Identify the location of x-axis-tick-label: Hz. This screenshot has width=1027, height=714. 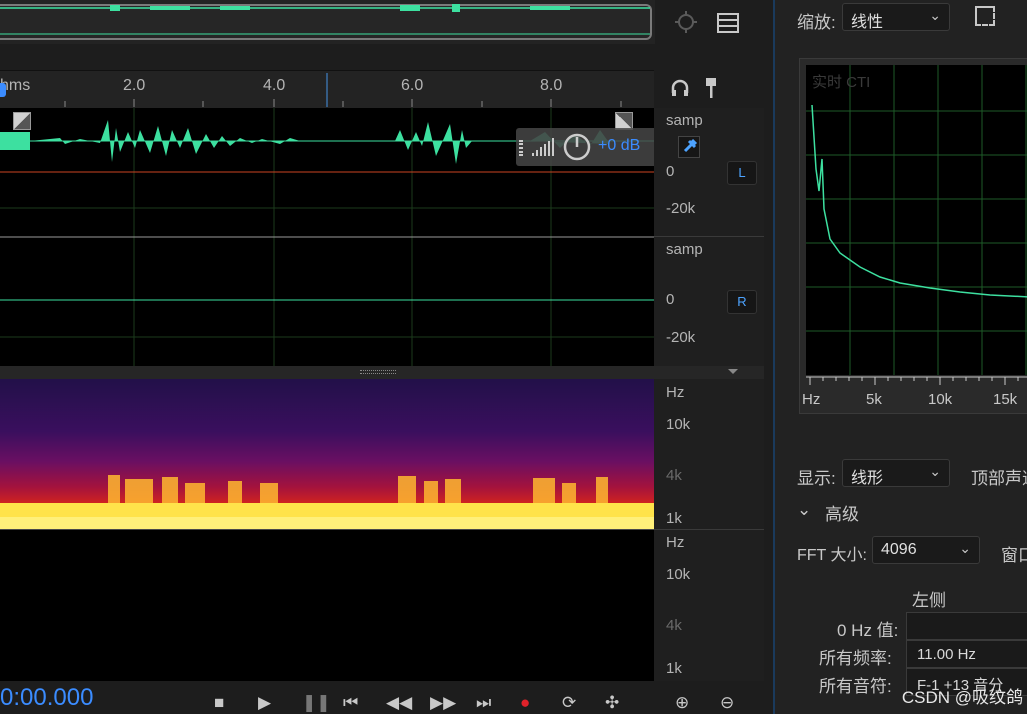
(811, 399).